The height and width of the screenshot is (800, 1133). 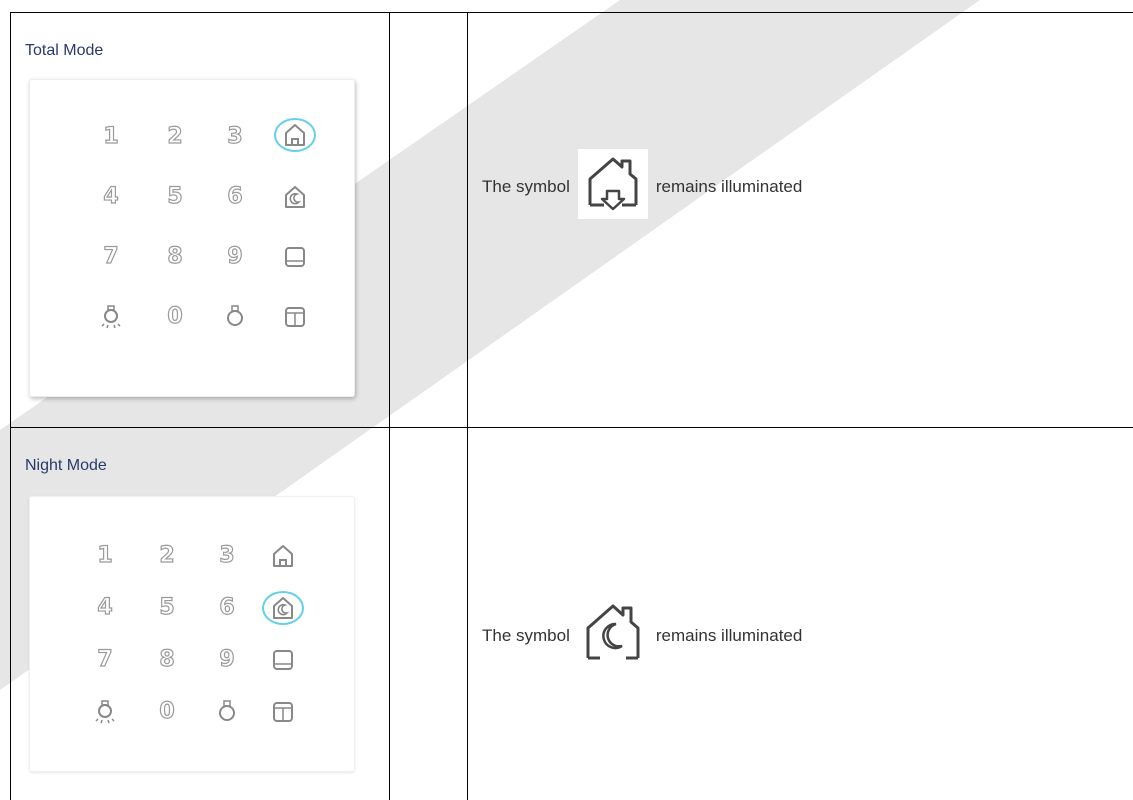 I want to click on house-arrow-down-icon, so click(x=613, y=186).